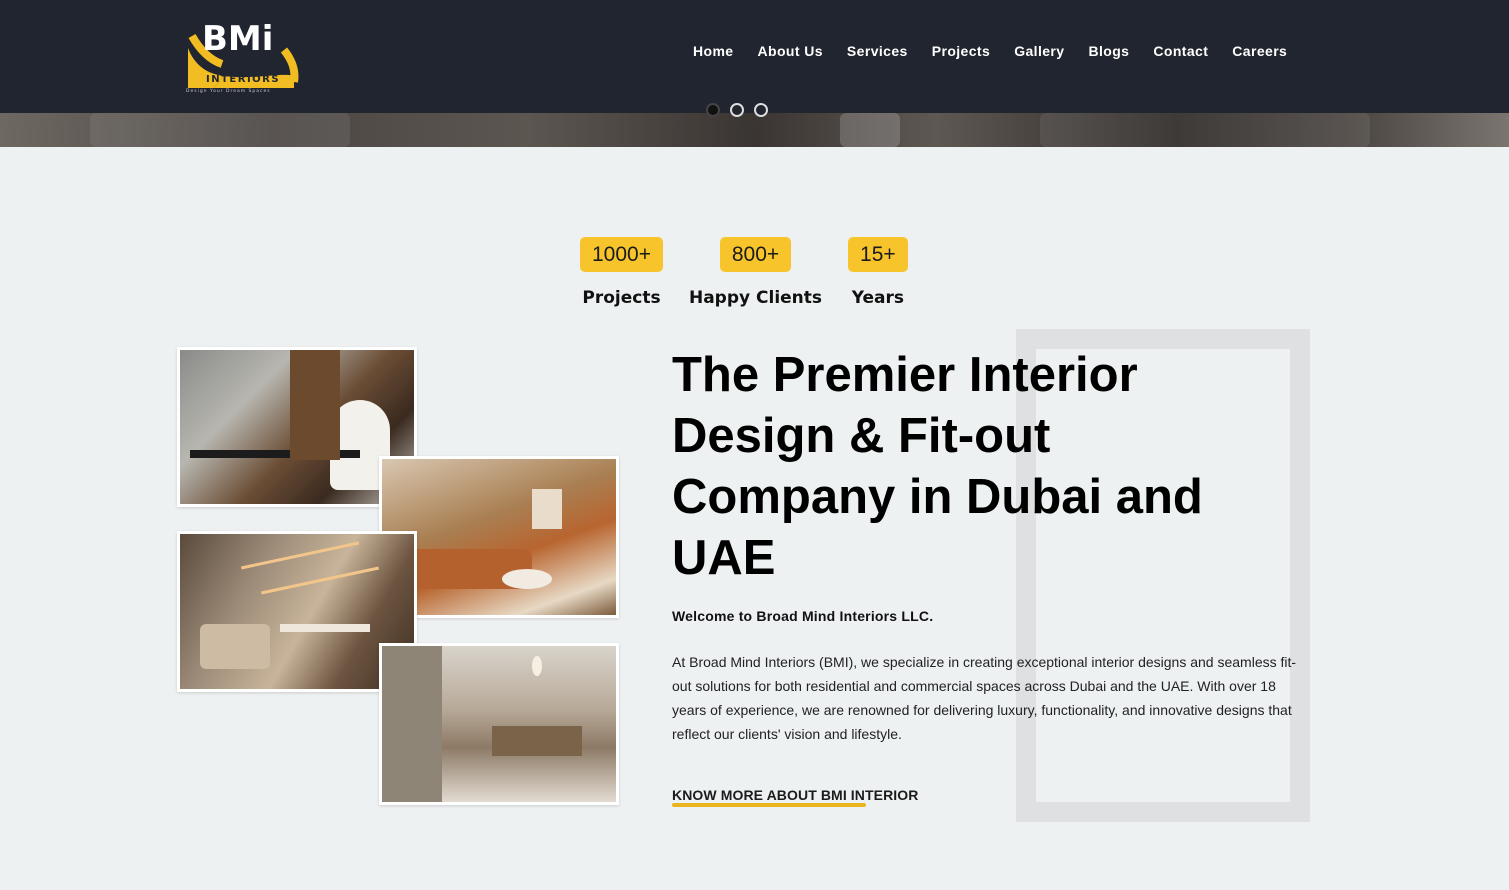 The height and width of the screenshot is (890, 1509). What do you see at coordinates (499, 724) in the screenshot?
I see `gallery-photo-dining-room` at bounding box center [499, 724].